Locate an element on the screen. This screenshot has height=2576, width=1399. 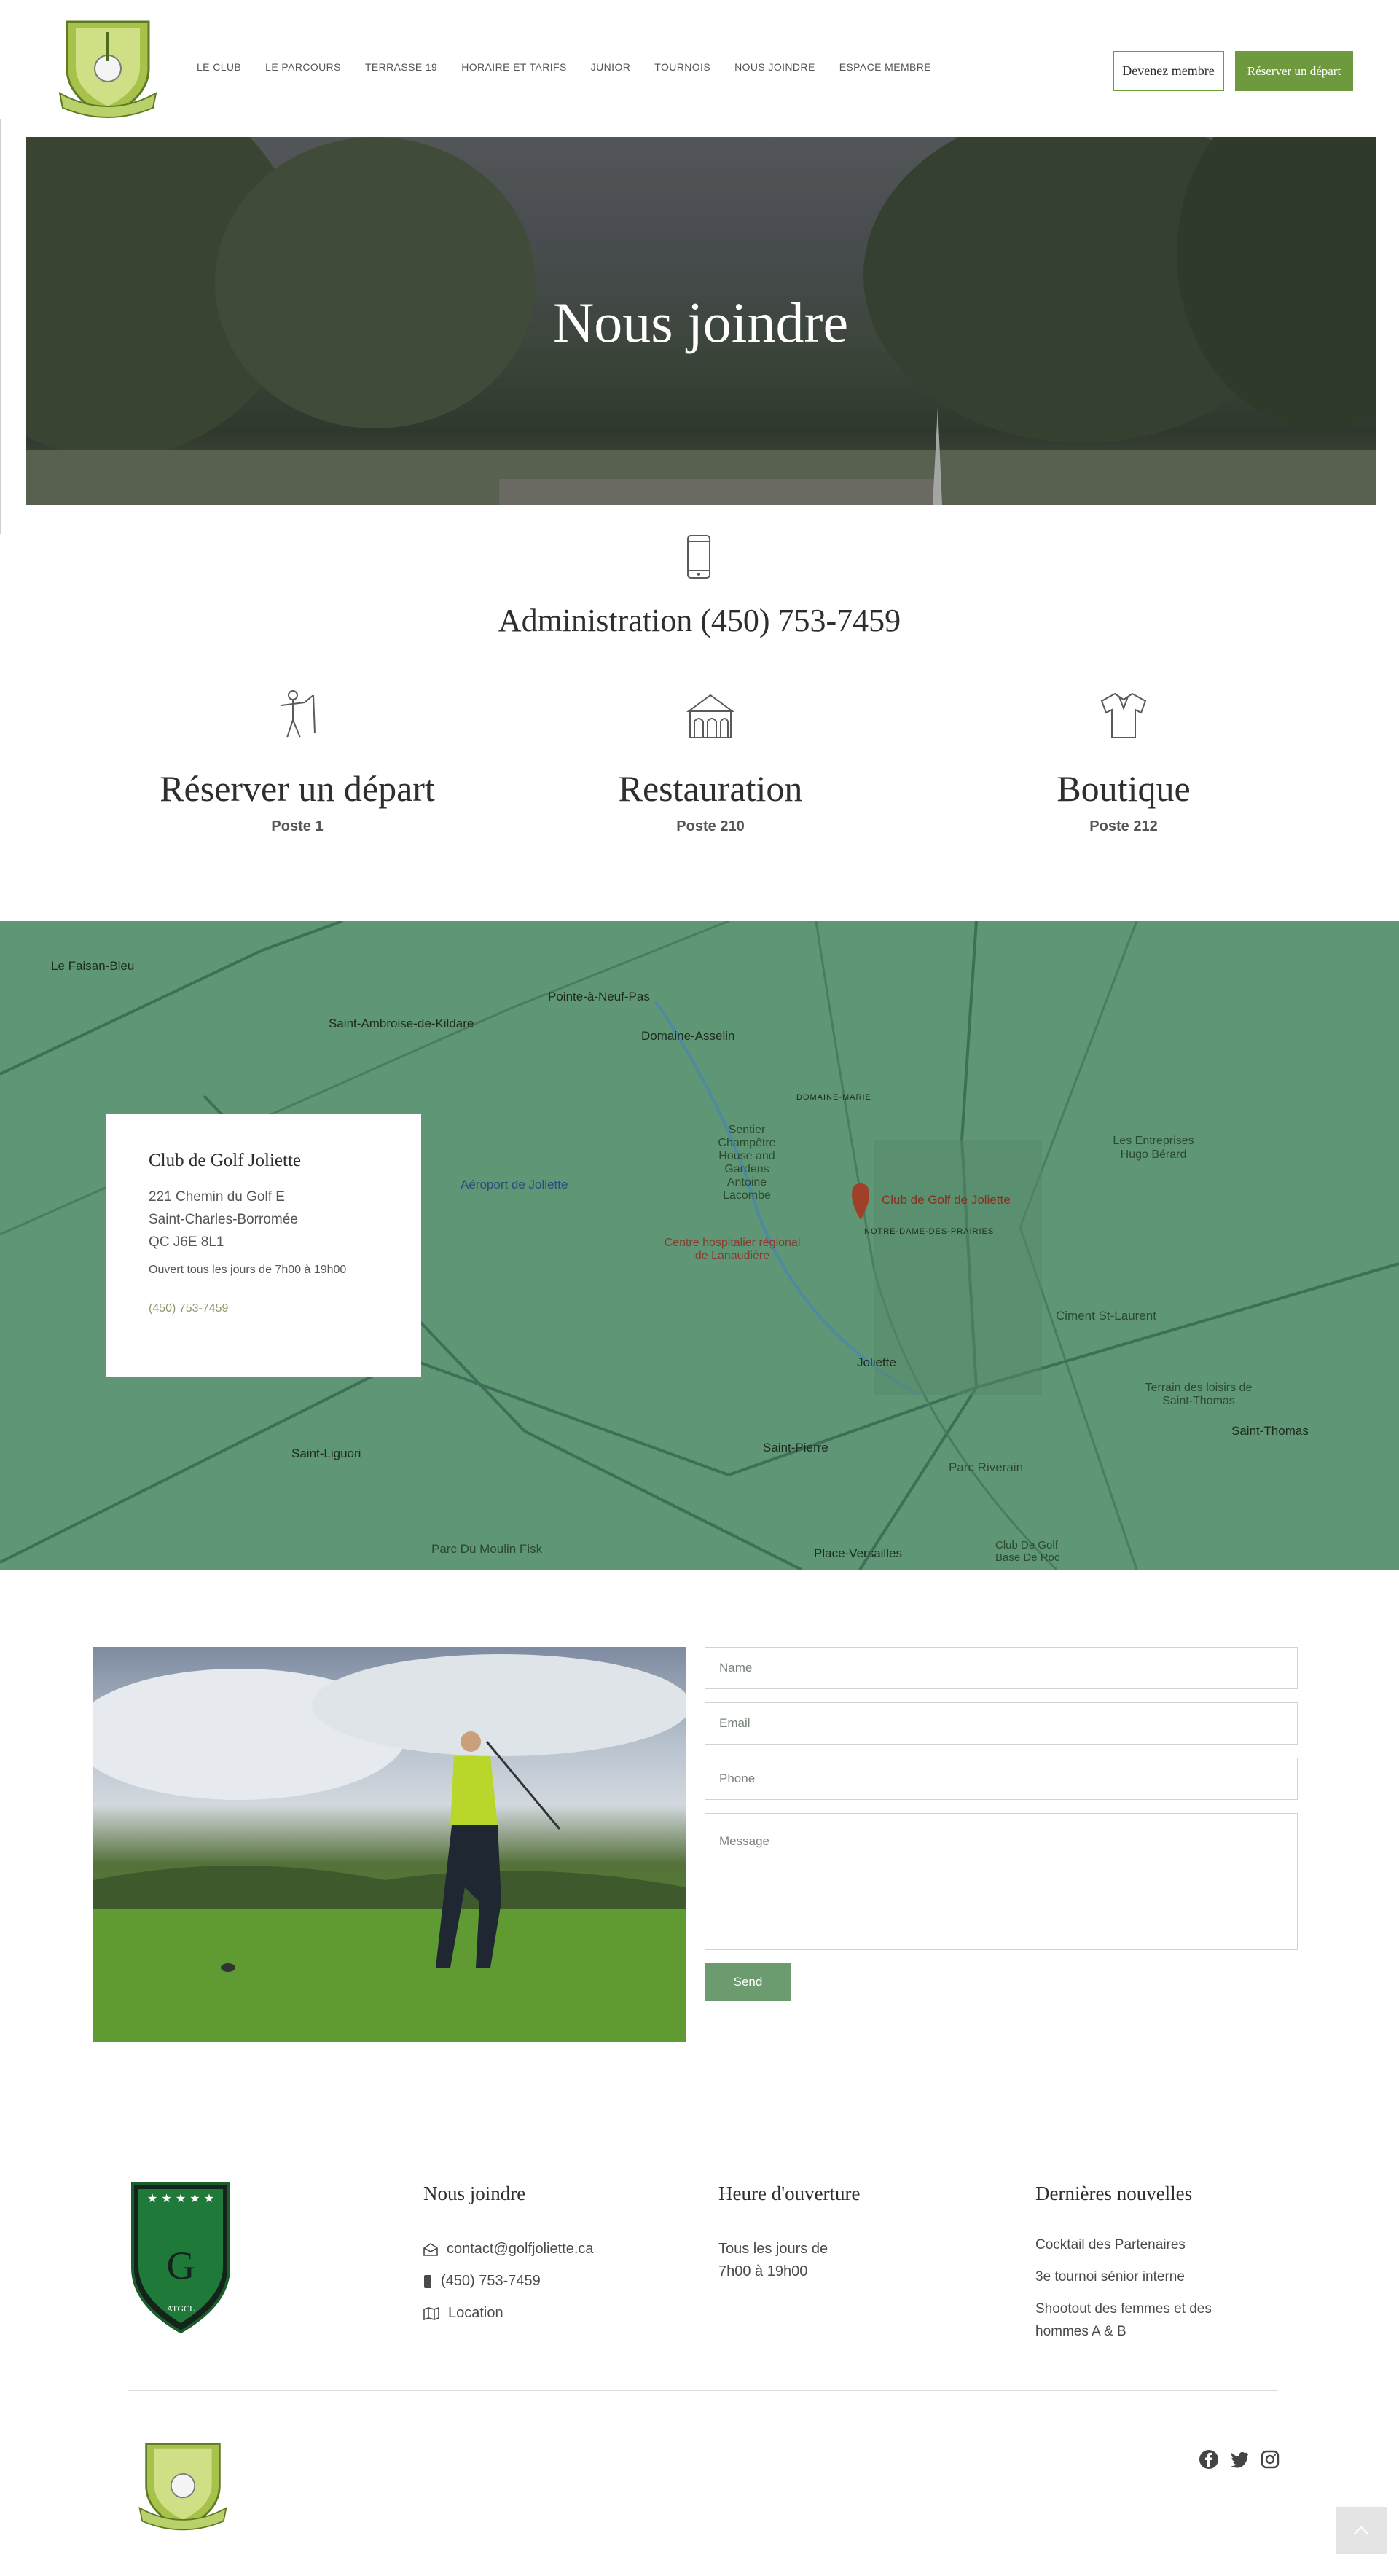
nav-le-club: LE CLUB is located at coordinates (219, 67).